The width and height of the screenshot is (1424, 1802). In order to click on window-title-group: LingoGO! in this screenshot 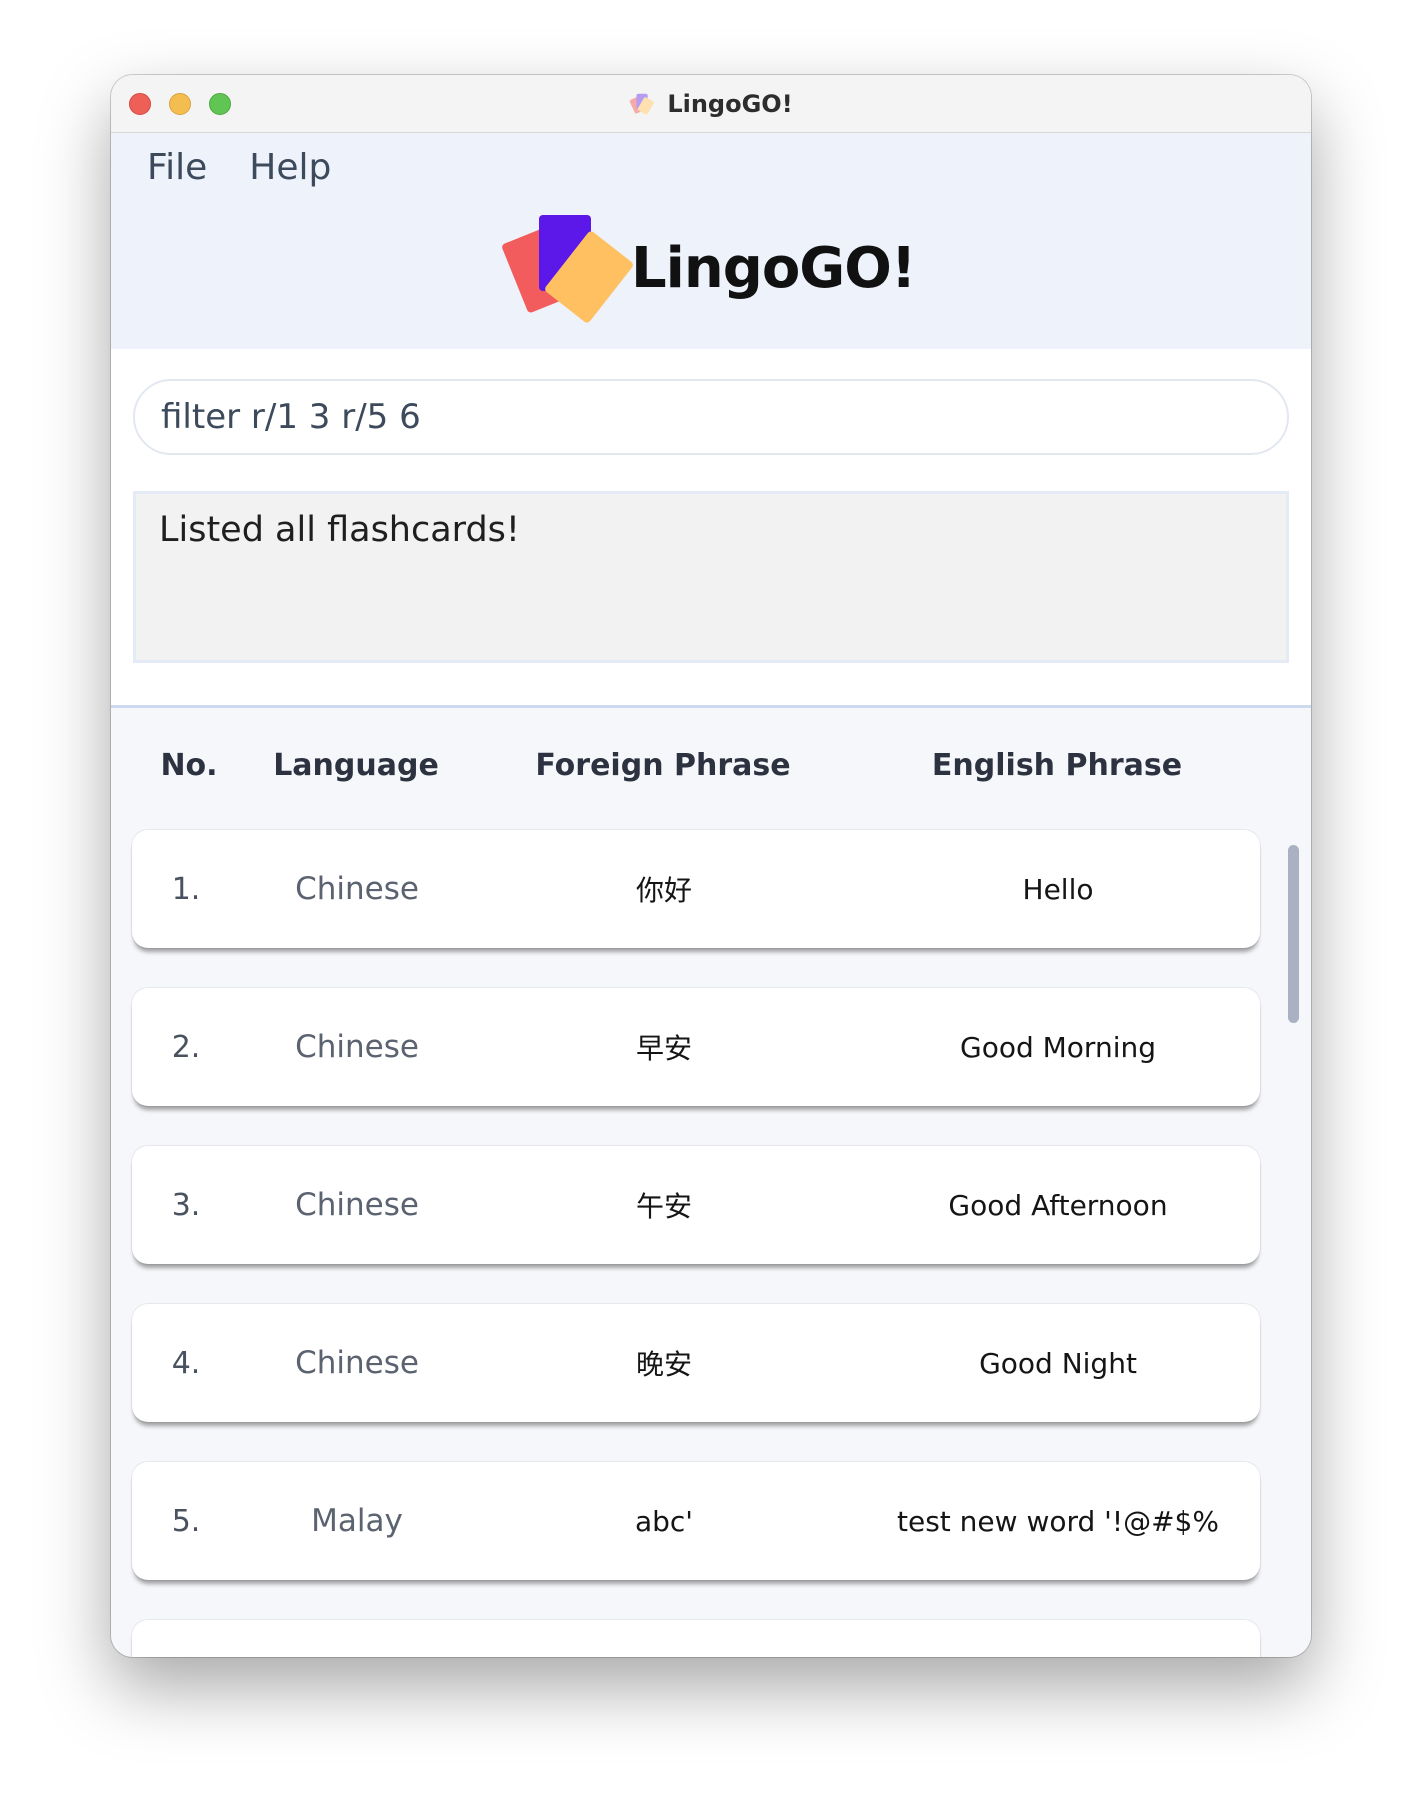, I will do `click(711, 103)`.